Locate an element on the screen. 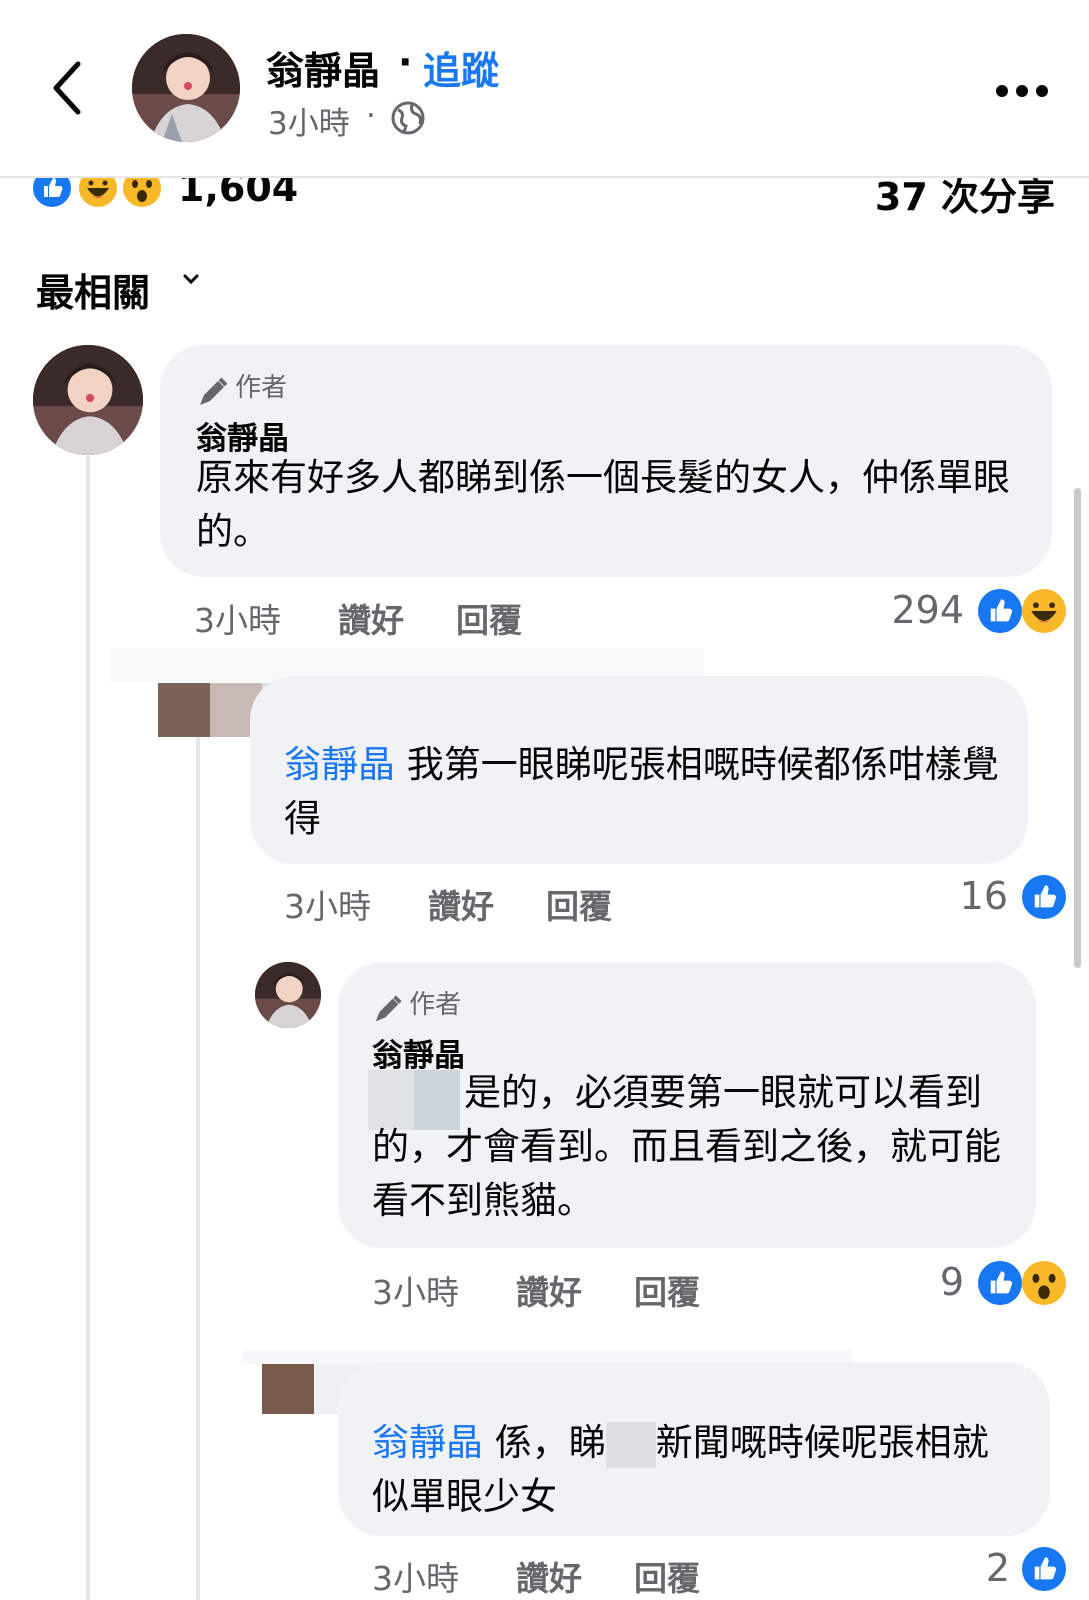 Image resolution: width=1089 pixels, height=1600 pixels. post-time: 3小時 is located at coordinates (309, 120).